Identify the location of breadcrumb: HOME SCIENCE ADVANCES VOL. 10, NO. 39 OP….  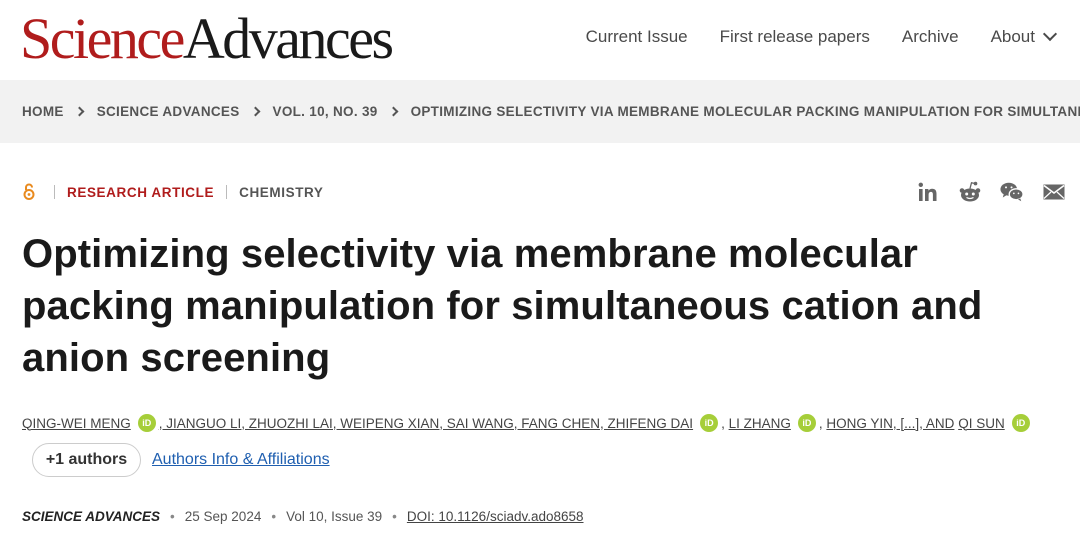
(551, 111).